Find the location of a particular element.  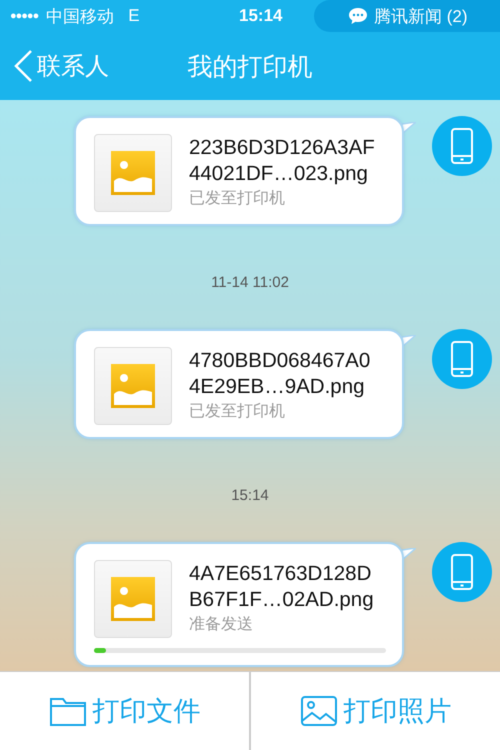

message-bubble: 4780BBD068467A04E29EB…9AD.png 已发至打印机 is located at coordinates (239, 384).